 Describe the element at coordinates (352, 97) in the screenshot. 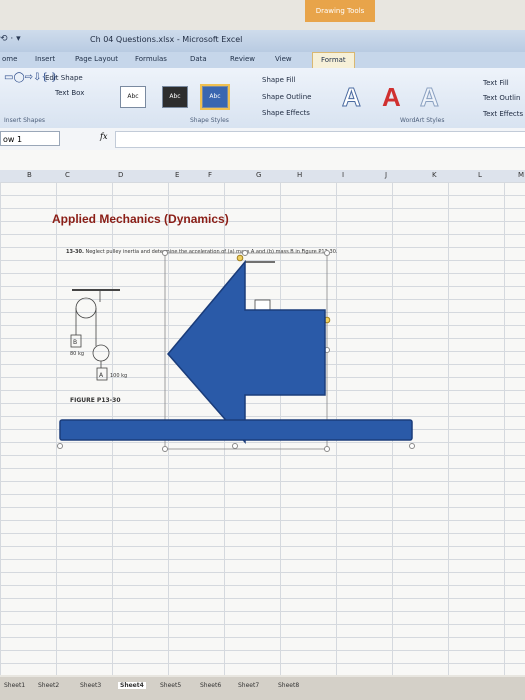

I see `wordart-style-1: A` at that location.